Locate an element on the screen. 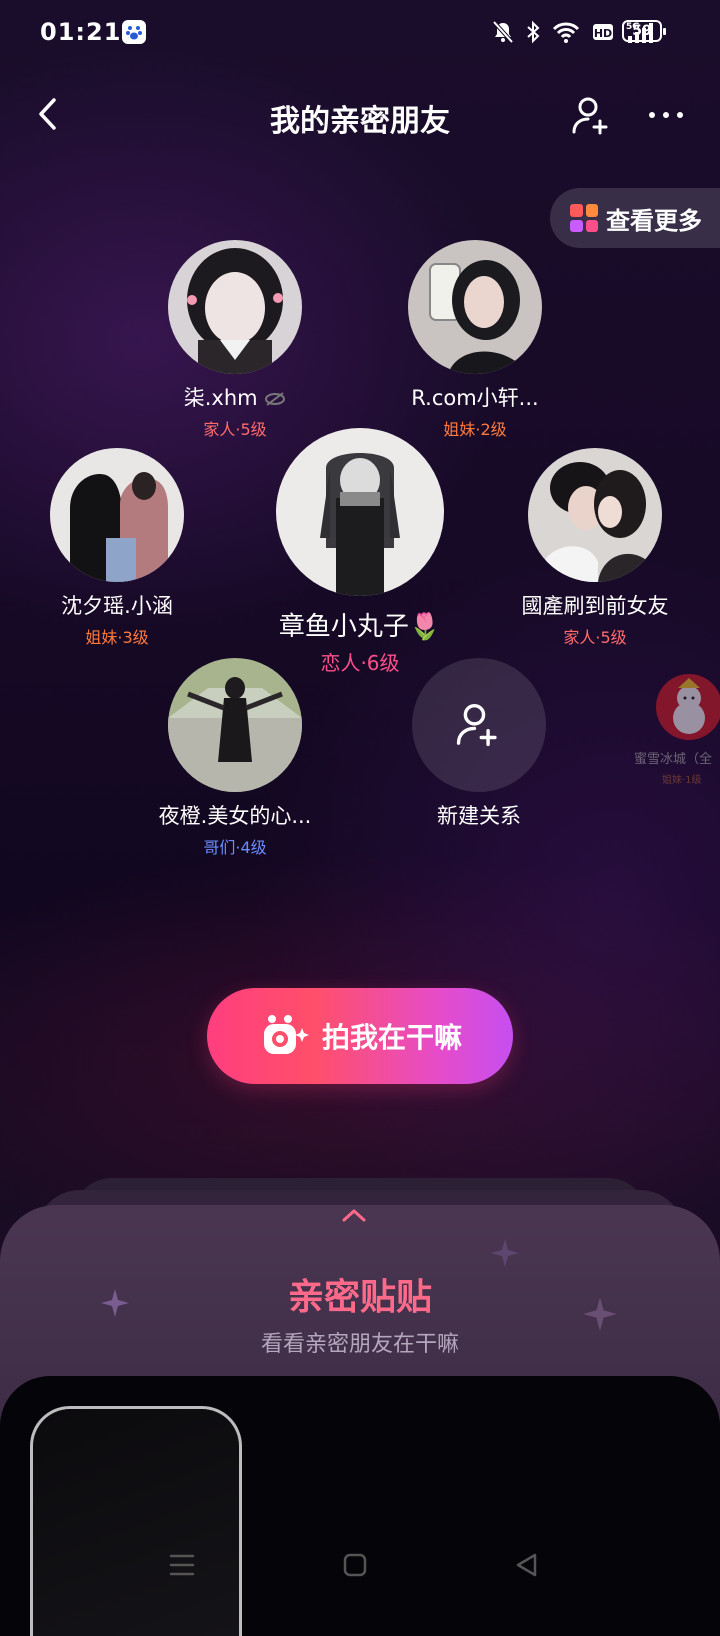  bluetooth-icon is located at coordinates (533, 32).